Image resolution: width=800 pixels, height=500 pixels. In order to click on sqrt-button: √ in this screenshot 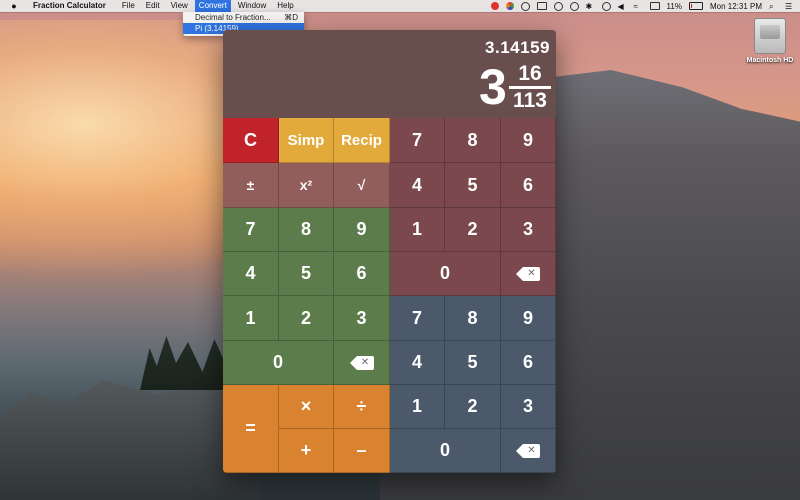, I will do `click(362, 185)`.